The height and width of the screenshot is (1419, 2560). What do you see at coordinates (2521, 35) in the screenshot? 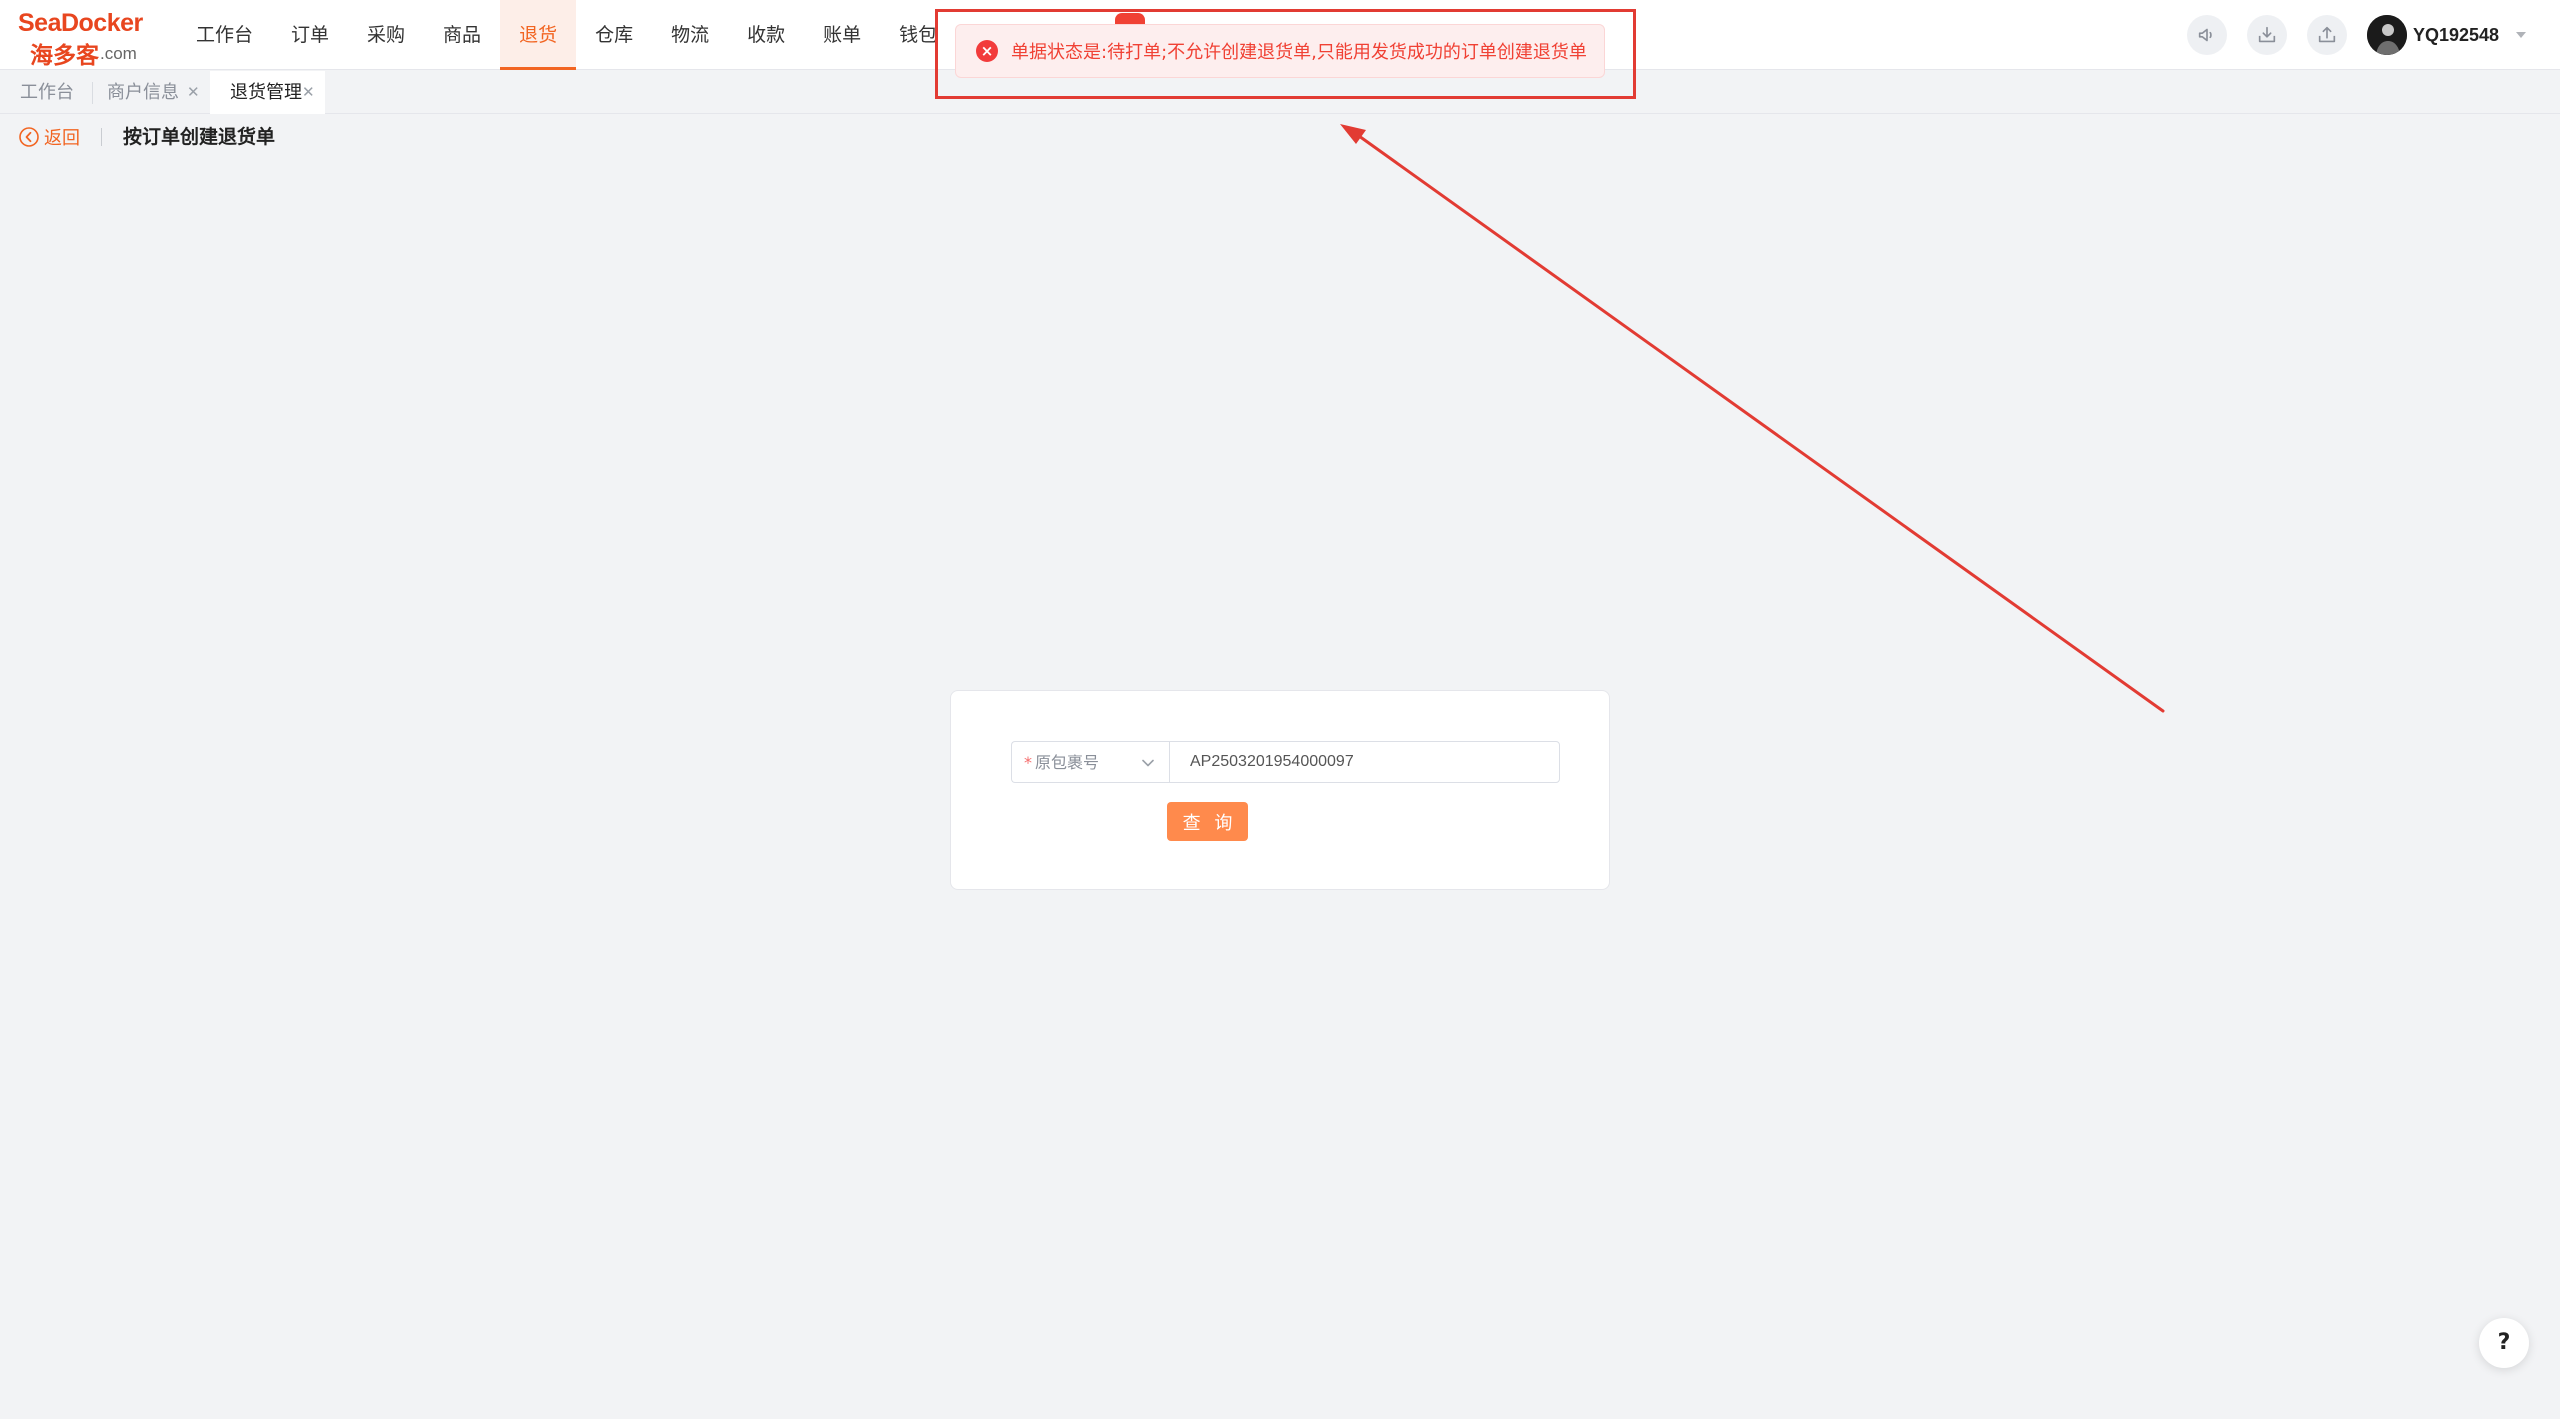
I see `user-menu-chevron-down-icon` at bounding box center [2521, 35].